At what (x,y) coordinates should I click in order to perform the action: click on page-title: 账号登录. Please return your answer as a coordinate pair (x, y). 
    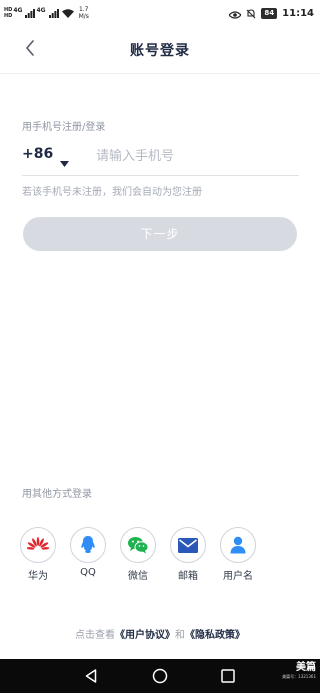
    Looking at the image, I should click on (160, 51).